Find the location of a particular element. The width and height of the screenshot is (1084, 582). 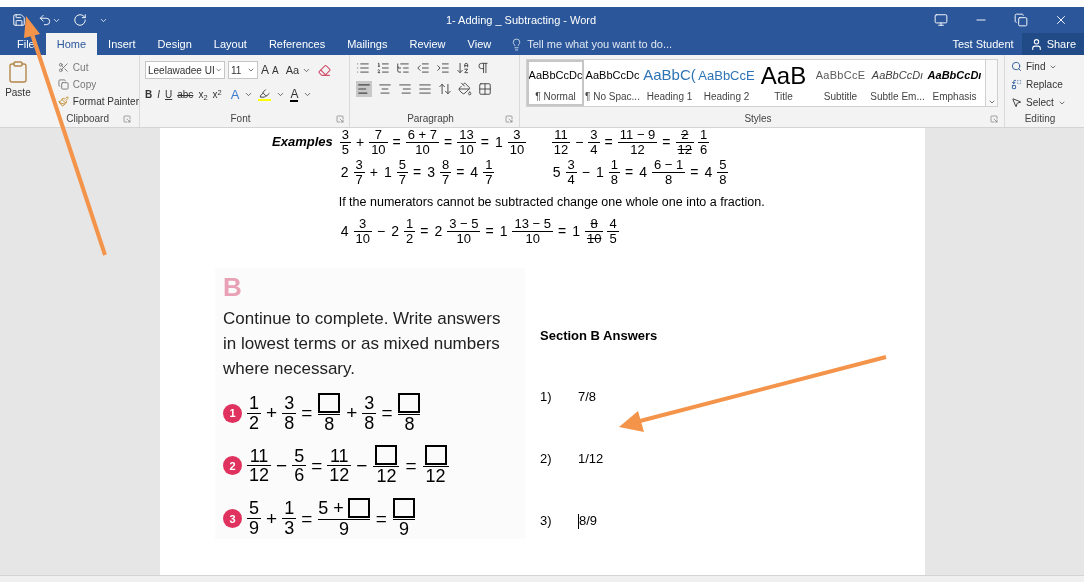

paste-button: Paste is located at coordinates (18, 85).